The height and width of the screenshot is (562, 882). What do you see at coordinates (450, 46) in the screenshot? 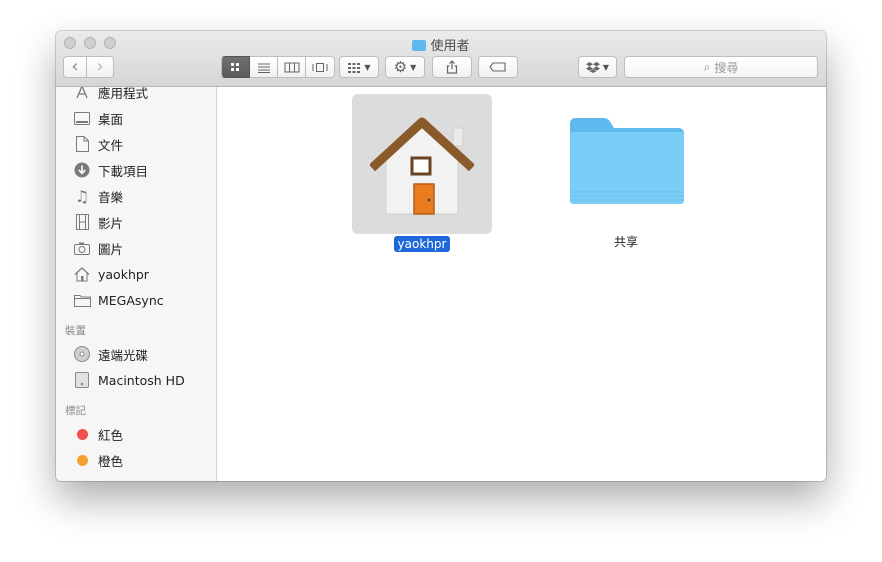
I see `window-title-text: 使用者` at bounding box center [450, 46].